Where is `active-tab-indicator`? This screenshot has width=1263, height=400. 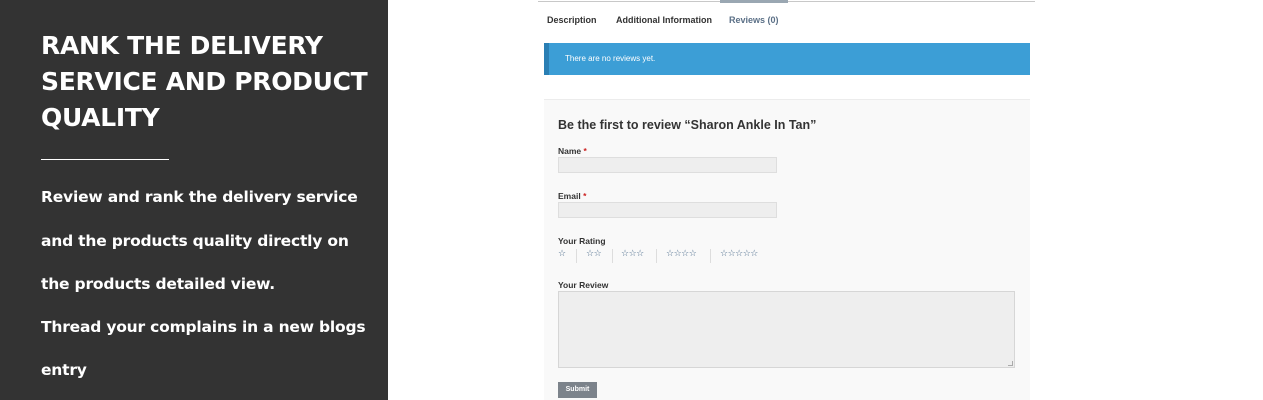 active-tab-indicator is located at coordinates (754, 1).